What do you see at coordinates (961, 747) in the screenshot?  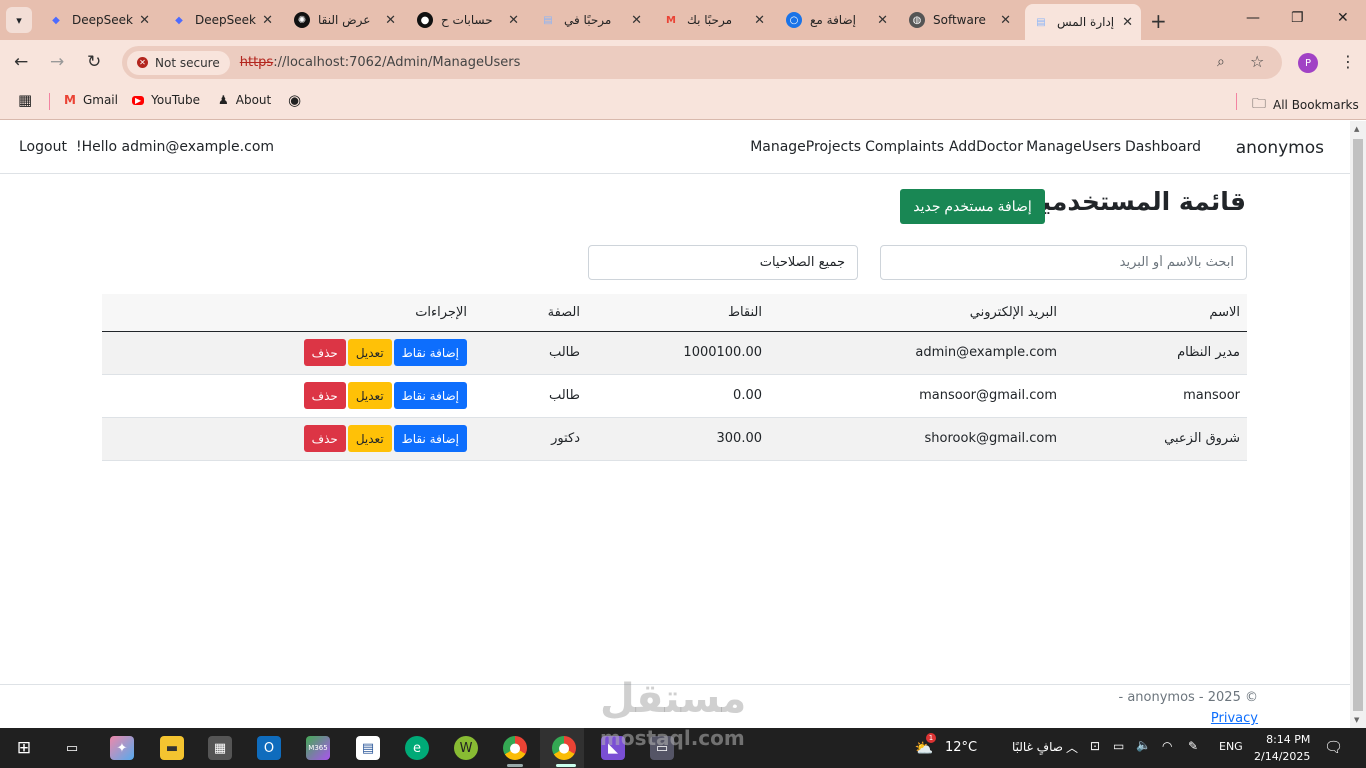 I see `weather-temp: 12°C` at bounding box center [961, 747].